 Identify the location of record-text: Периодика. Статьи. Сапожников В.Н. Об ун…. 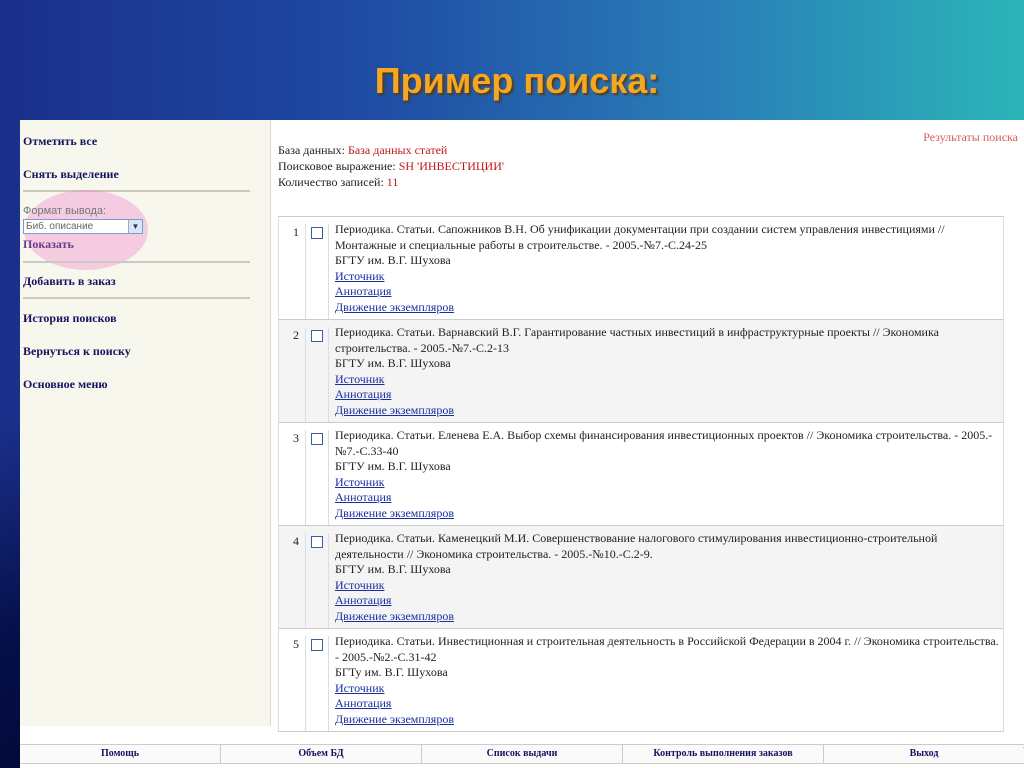
(669, 268).